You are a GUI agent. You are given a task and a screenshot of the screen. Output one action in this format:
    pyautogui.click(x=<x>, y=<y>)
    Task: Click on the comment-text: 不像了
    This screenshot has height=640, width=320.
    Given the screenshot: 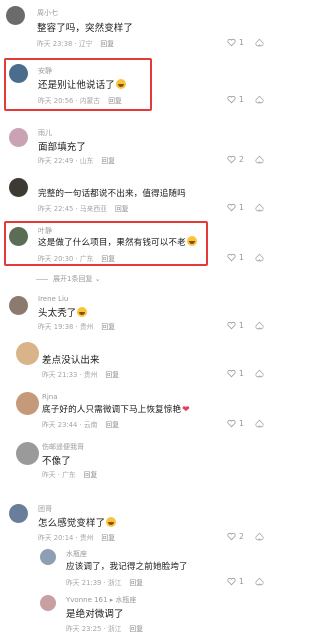 What is the action you would take?
    pyautogui.click(x=56, y=461)
    